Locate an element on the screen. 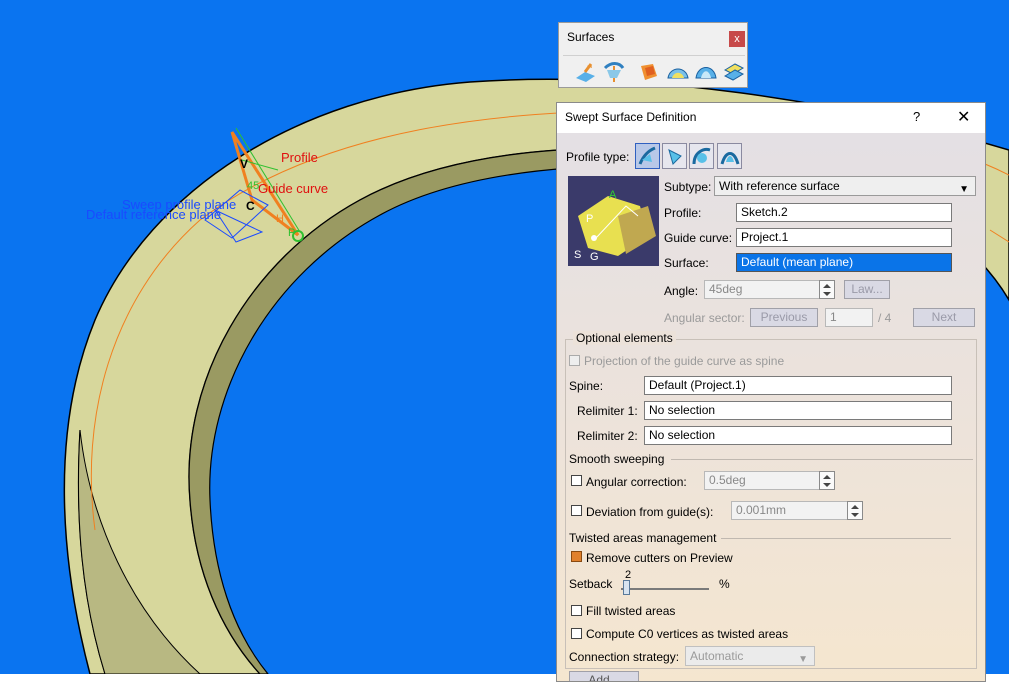 Image resolution: width=1009 pixels, height=682 pixels. guide-curve-field: Project.1 is located at coordinates (844, 237).